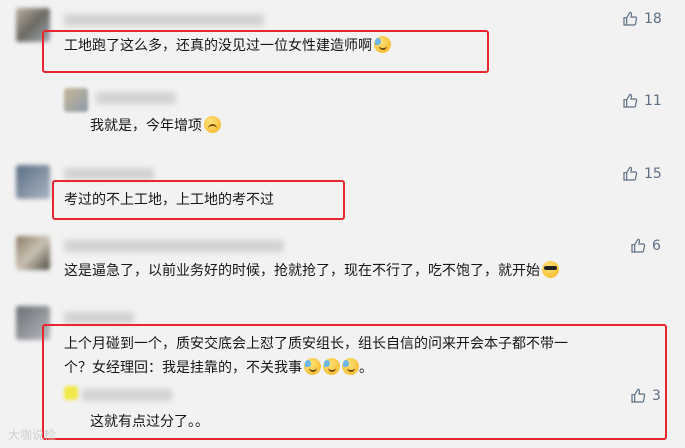 This screenshot has width=685, height=448. Describe the element at coordinates (653, 101) in the screenshot. I see `like-count: 11` at that location.